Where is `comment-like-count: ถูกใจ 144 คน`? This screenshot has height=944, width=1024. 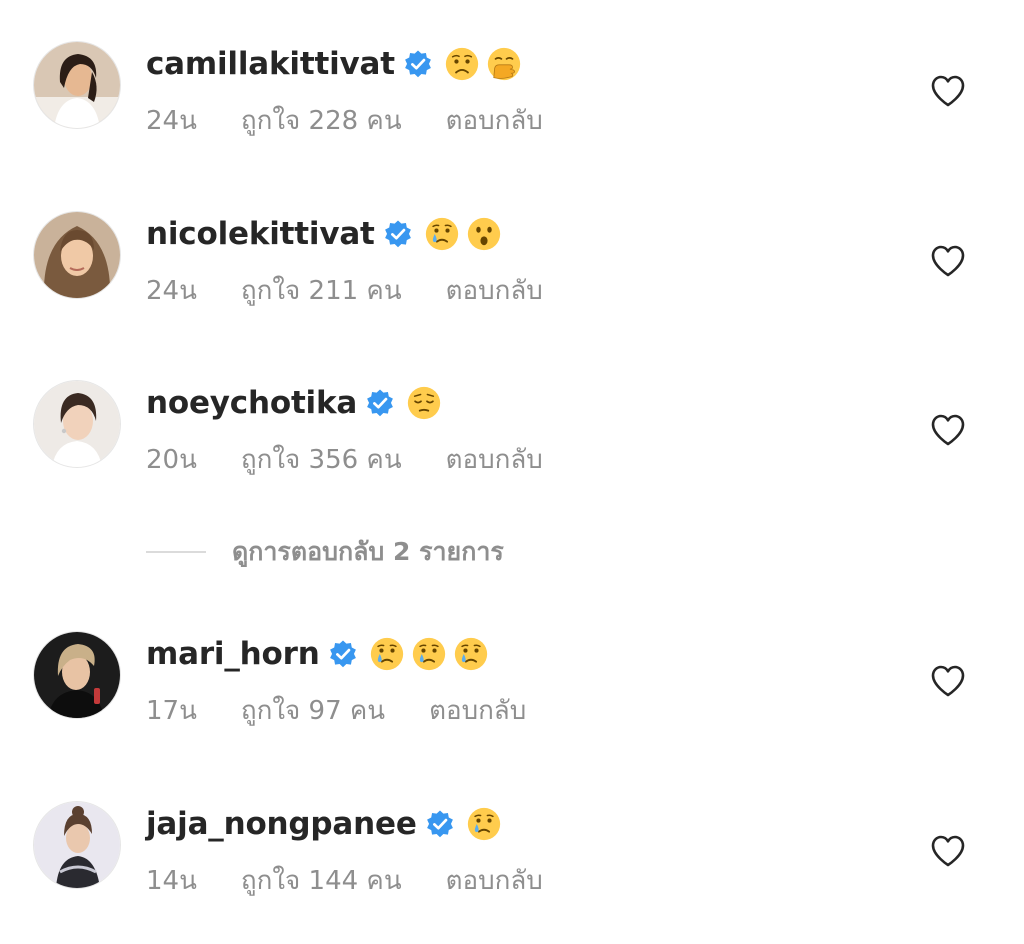 comment-like-count: ถูกใจ 144 คน is located at coordinates (321, 880).